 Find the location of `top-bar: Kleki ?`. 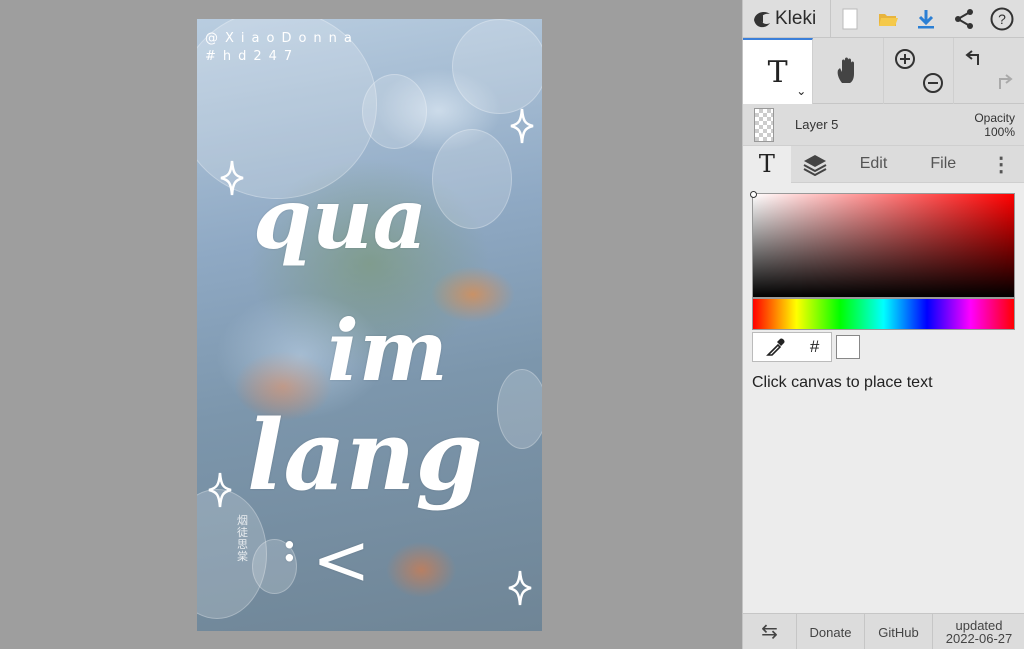

top-bar: Kleki ? is located at coordinates (883, 19).